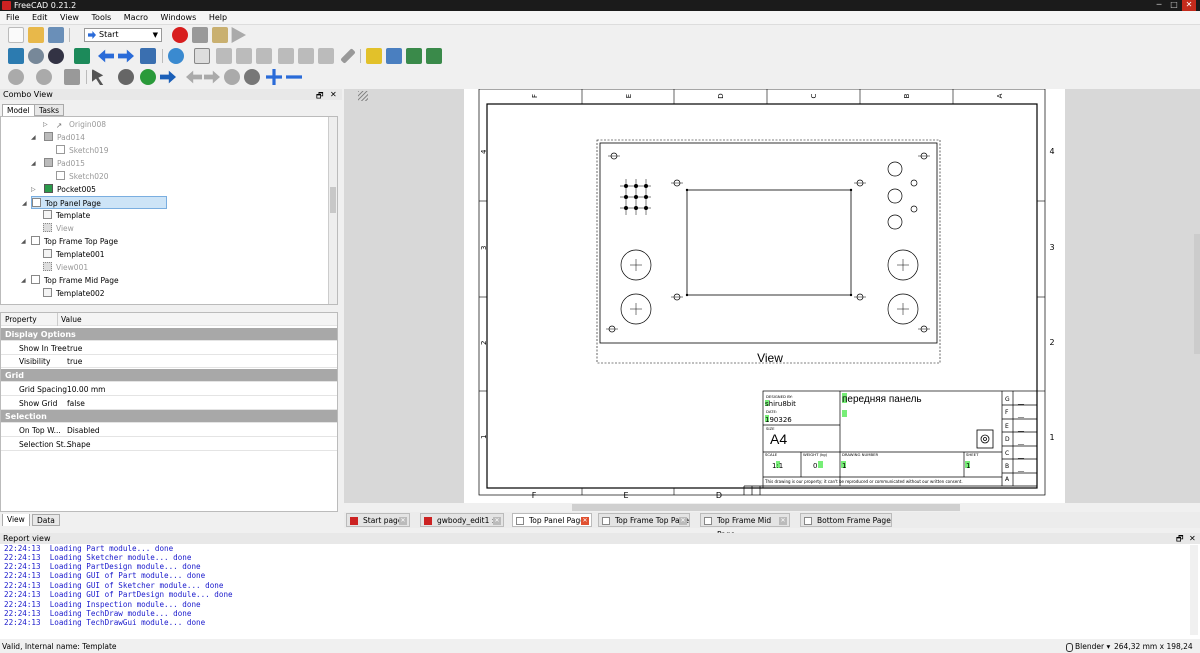  I want to click on prop-row: Visibility true, so click(169, 361).